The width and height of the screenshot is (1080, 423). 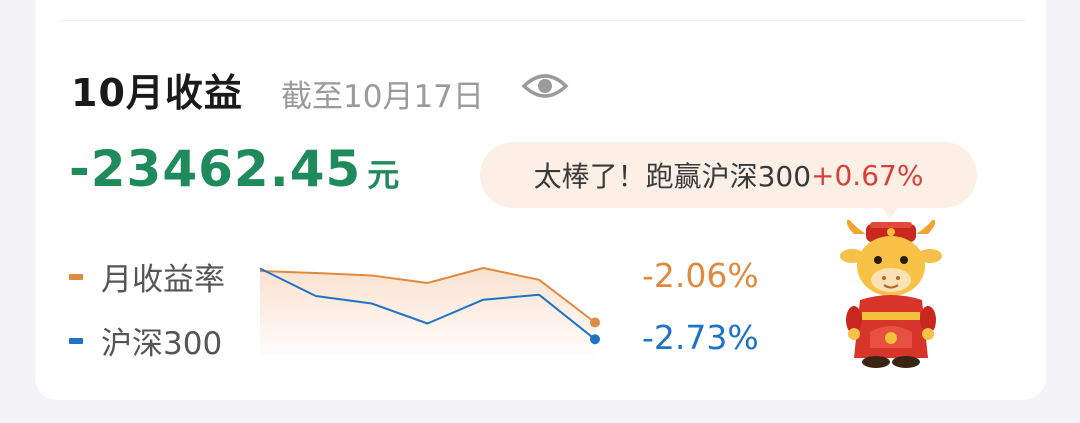 What do you see at coordinates (542, 20) in the screenshot?
I see `divider` at bounding box center [542, 20].